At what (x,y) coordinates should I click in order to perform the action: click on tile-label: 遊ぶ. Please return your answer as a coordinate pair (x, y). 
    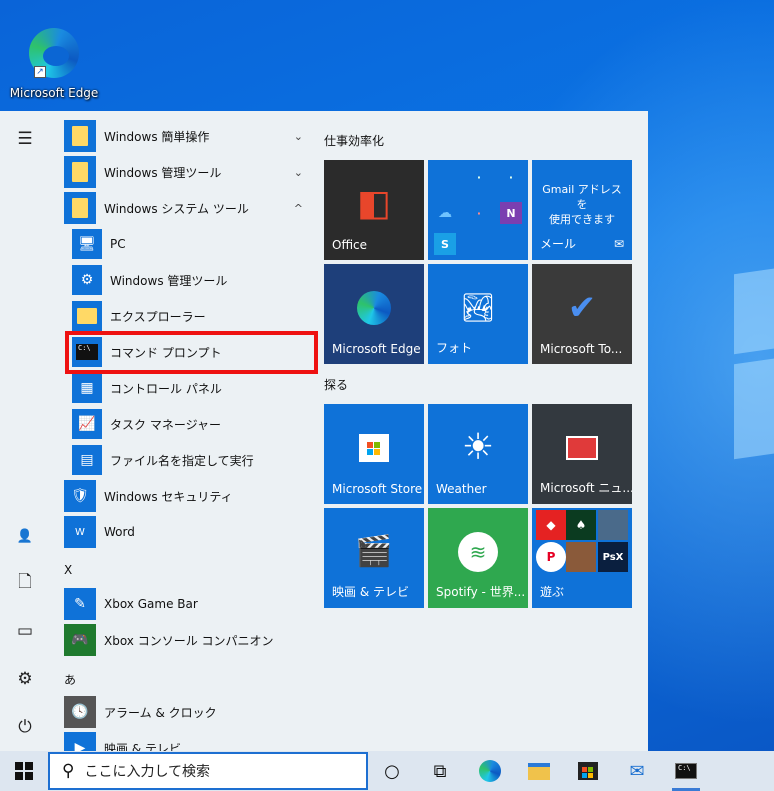
    Looking at the image, I should click on (552, 592).